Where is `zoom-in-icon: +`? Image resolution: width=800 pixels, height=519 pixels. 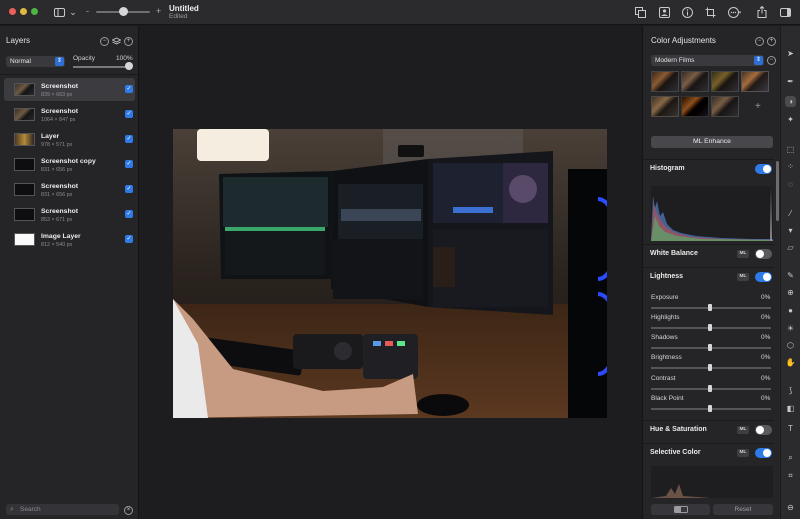
zoom-in-icon: + is located at coordinates (158, 11).